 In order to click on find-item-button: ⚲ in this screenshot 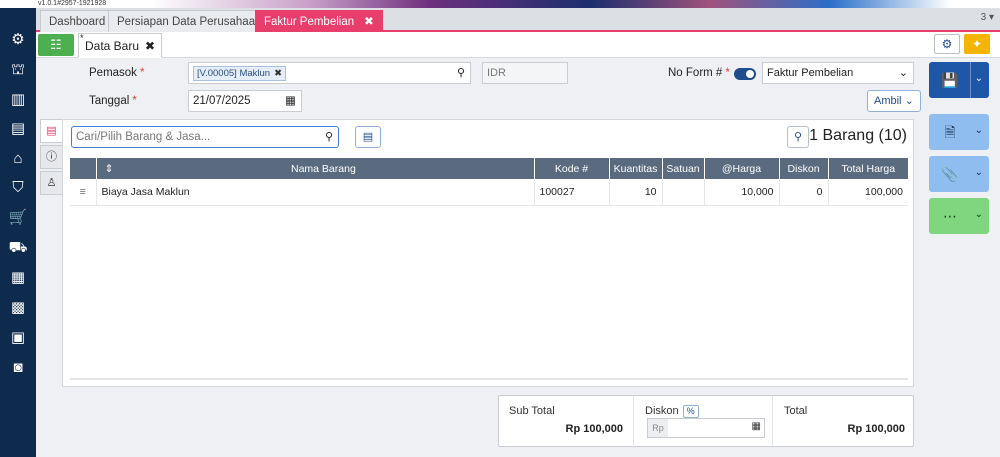, I will do `click(798, 137)`.